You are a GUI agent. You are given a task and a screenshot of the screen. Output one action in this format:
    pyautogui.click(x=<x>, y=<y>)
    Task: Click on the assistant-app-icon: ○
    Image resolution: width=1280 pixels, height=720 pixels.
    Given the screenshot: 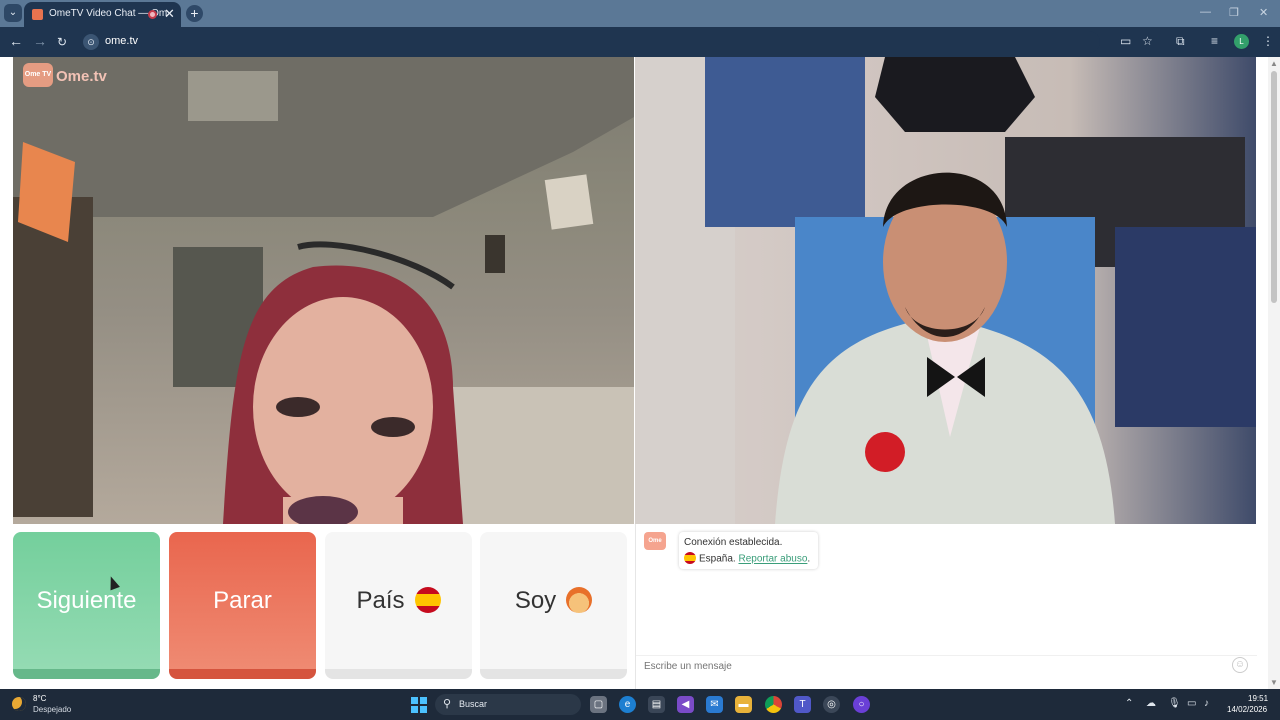 What is the action you would take?
    pyautogui.click(x=861, y=704)
    